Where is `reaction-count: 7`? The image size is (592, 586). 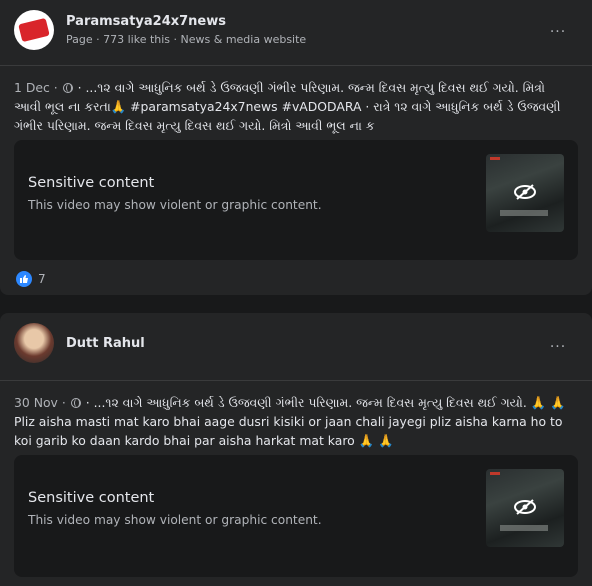
reaction-count: 7 is located at coordinates (42, 279).